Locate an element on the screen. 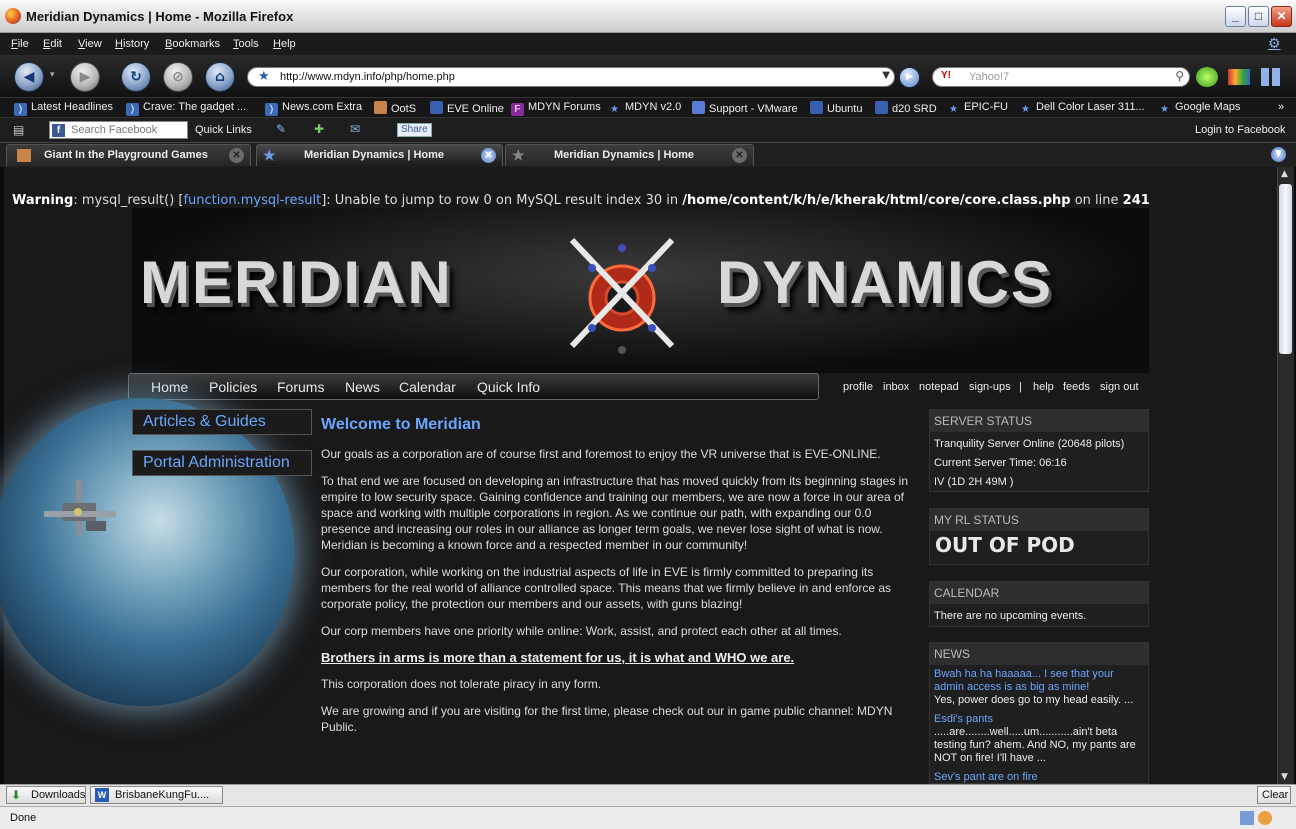  search-input: Yahoo!7 is located at coordinates (989, 77).